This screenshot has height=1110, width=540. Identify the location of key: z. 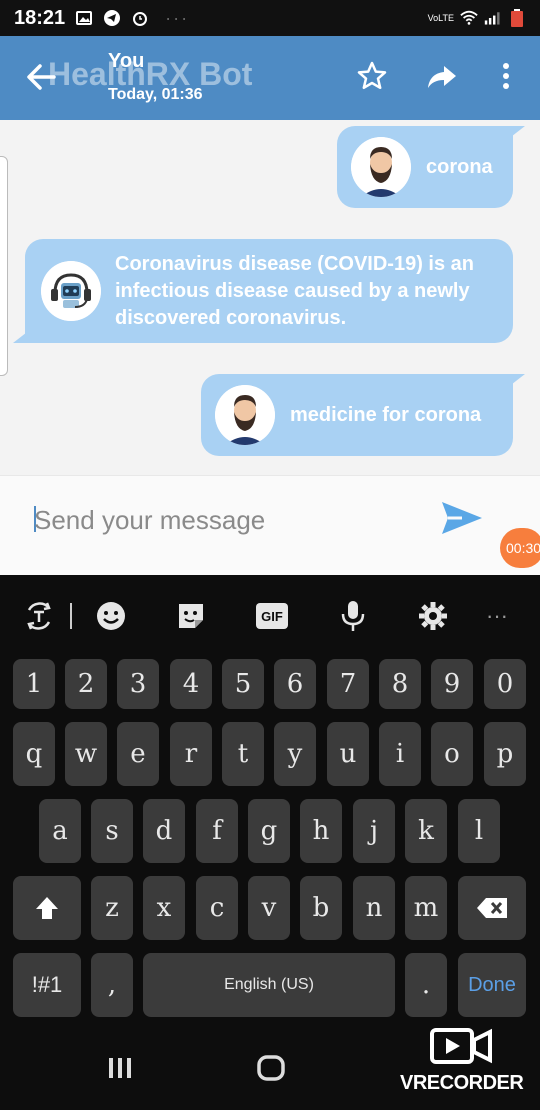
(112, 908).